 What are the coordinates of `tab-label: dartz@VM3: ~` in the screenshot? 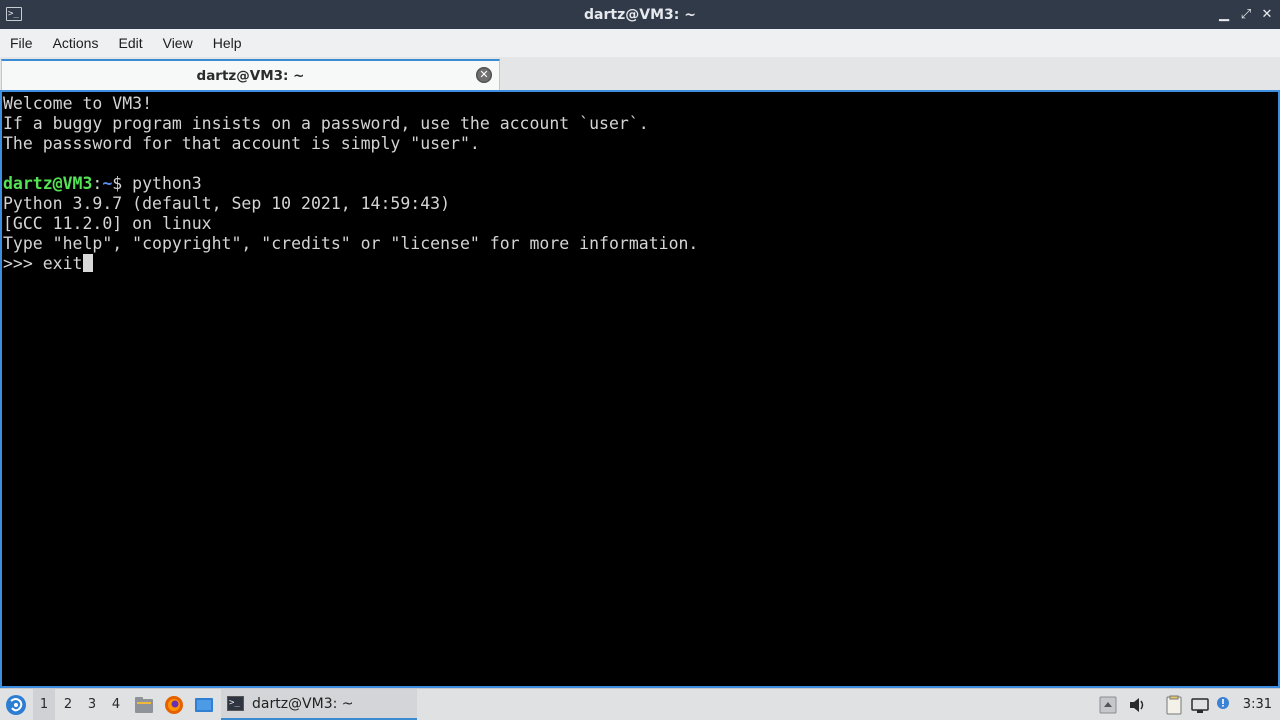 It's located at (250, 75).